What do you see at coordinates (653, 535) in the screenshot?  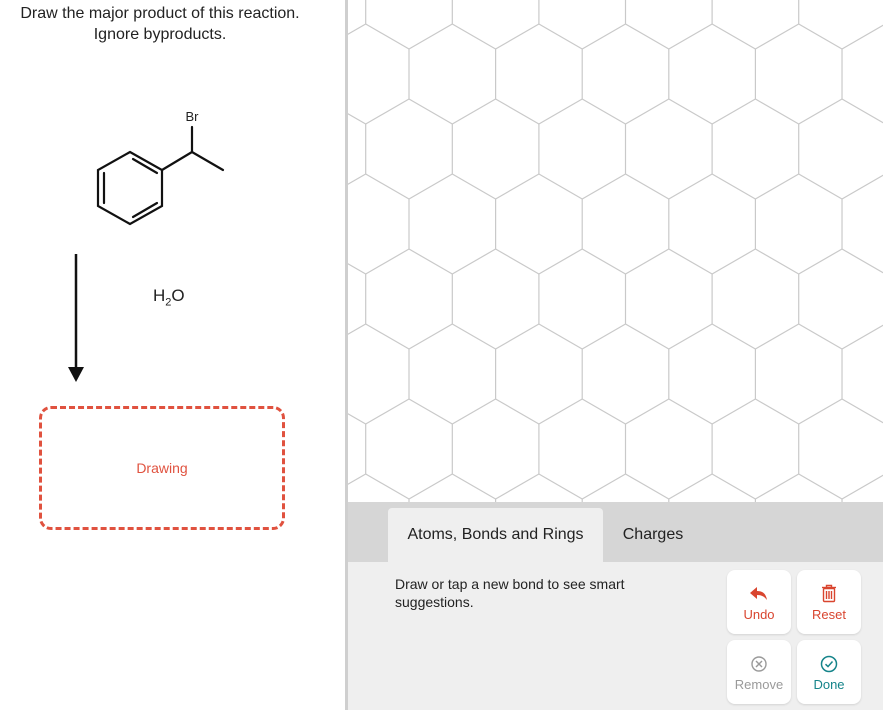 I see `tab-charges: Charges` at bounding box center [653, 535].